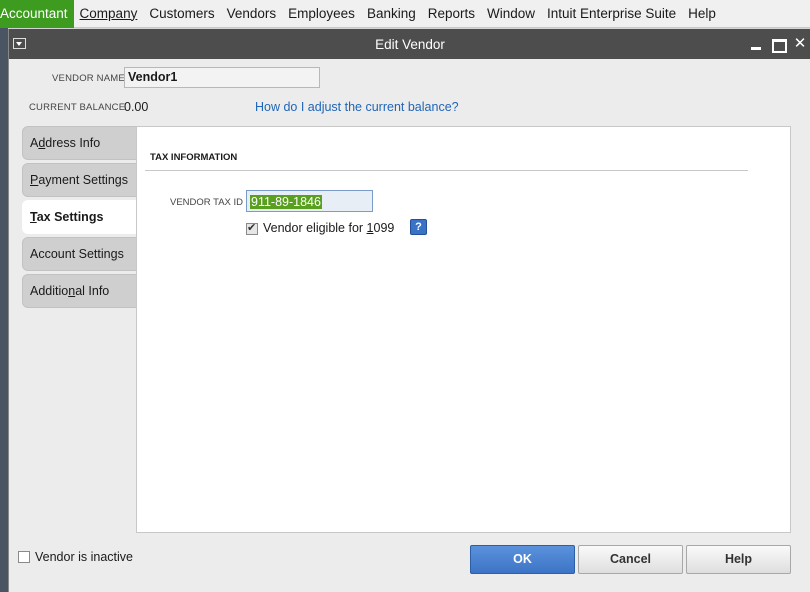  Describe the element at coordinates (181, 14) in the screenshot. I see `menu-customers: Customers` at that location.